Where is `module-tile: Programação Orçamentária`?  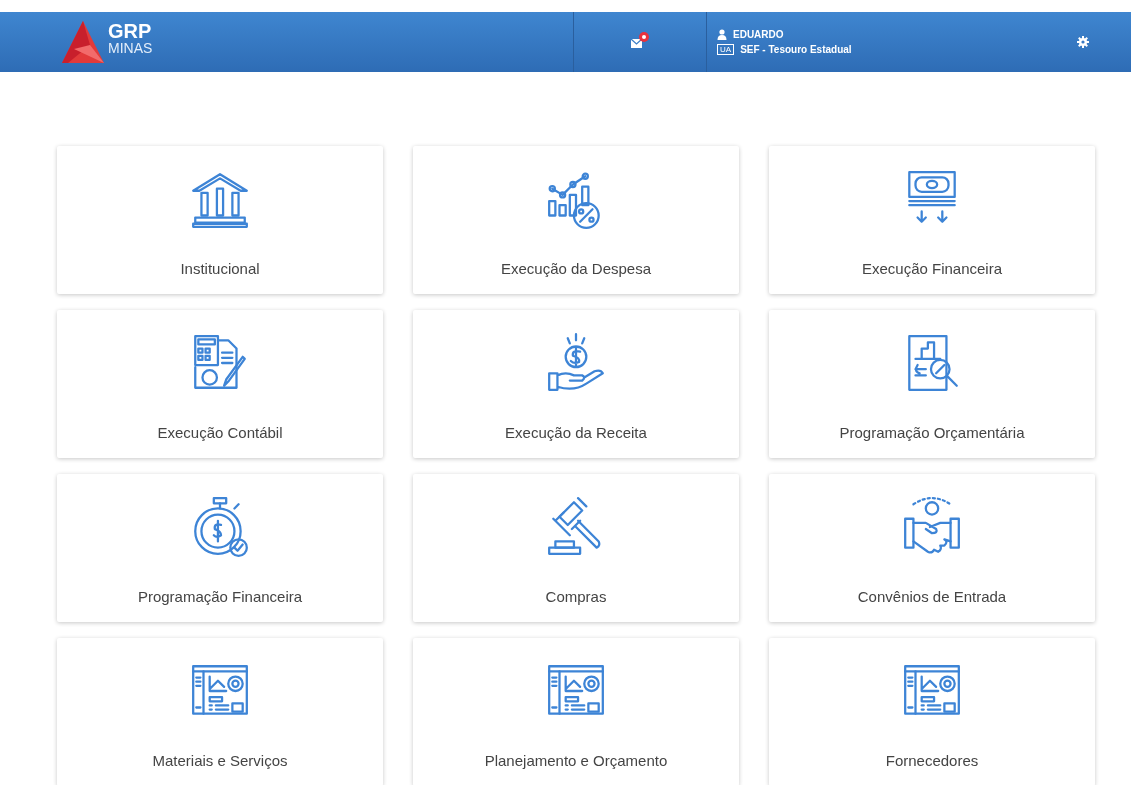 module-tile: Programação Orçamentária is located at coordinates (932, 384).